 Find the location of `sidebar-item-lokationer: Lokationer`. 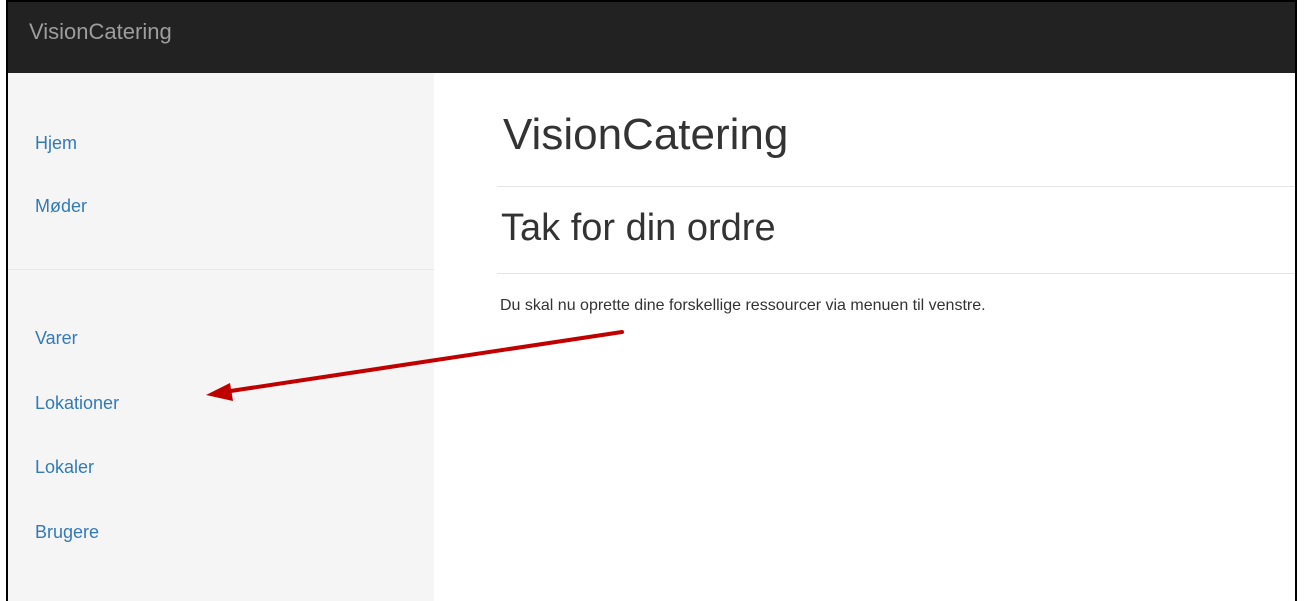

sidebar-item-lokationer: Lokationer is located at coordinates (77, 403).